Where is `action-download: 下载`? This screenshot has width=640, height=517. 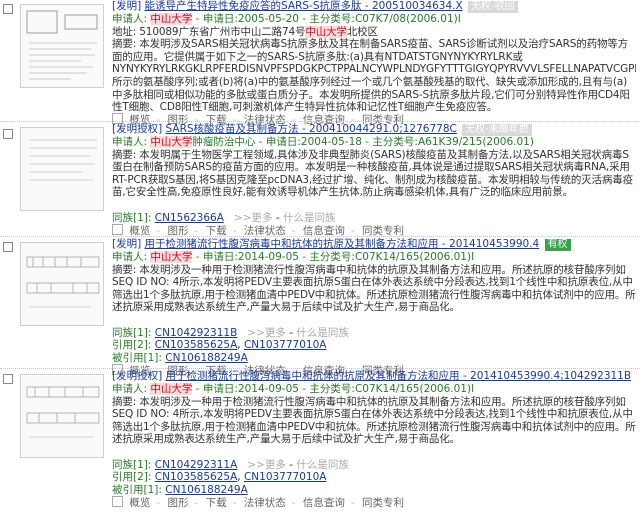
action-download: 下载 is located at coordinates (216, 503).